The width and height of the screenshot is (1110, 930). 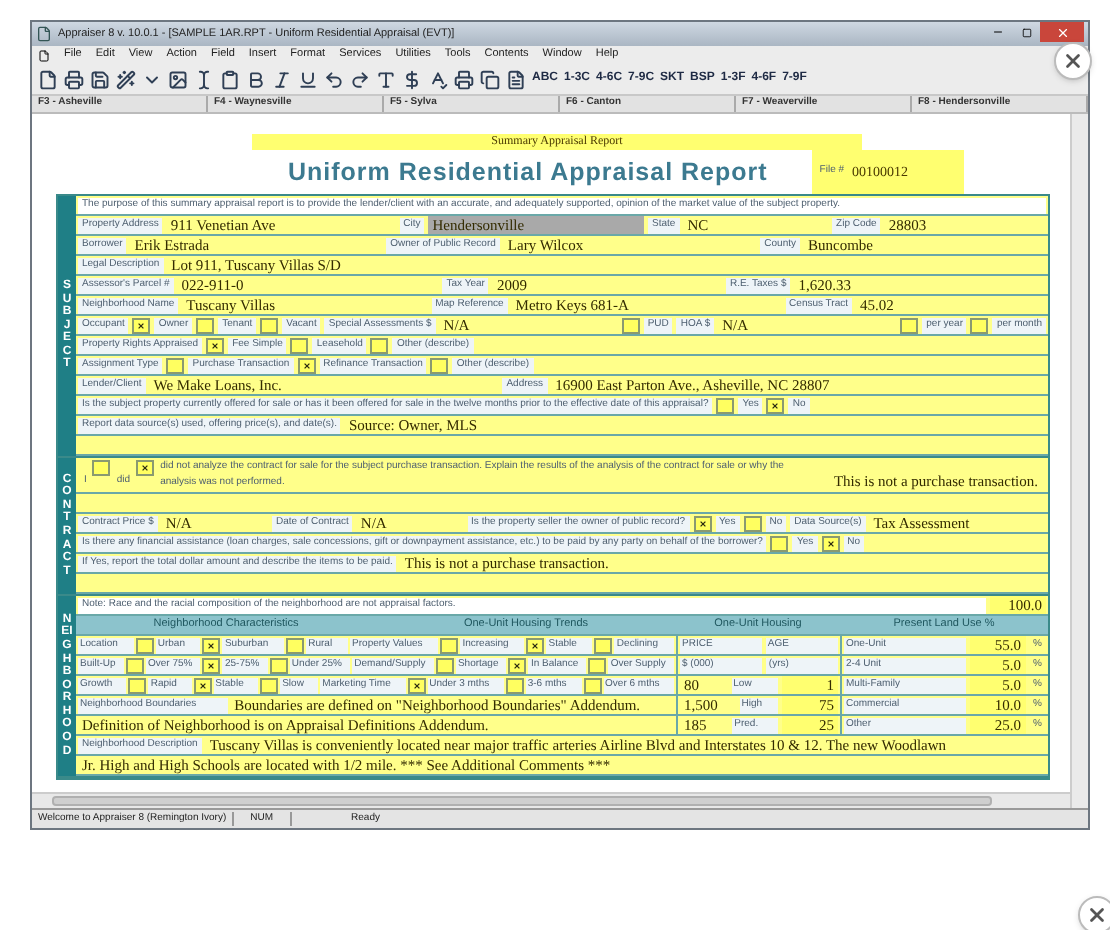 I want to click on form-title: Uniform Residential Appraisal Report, so click(x=528, y=172).